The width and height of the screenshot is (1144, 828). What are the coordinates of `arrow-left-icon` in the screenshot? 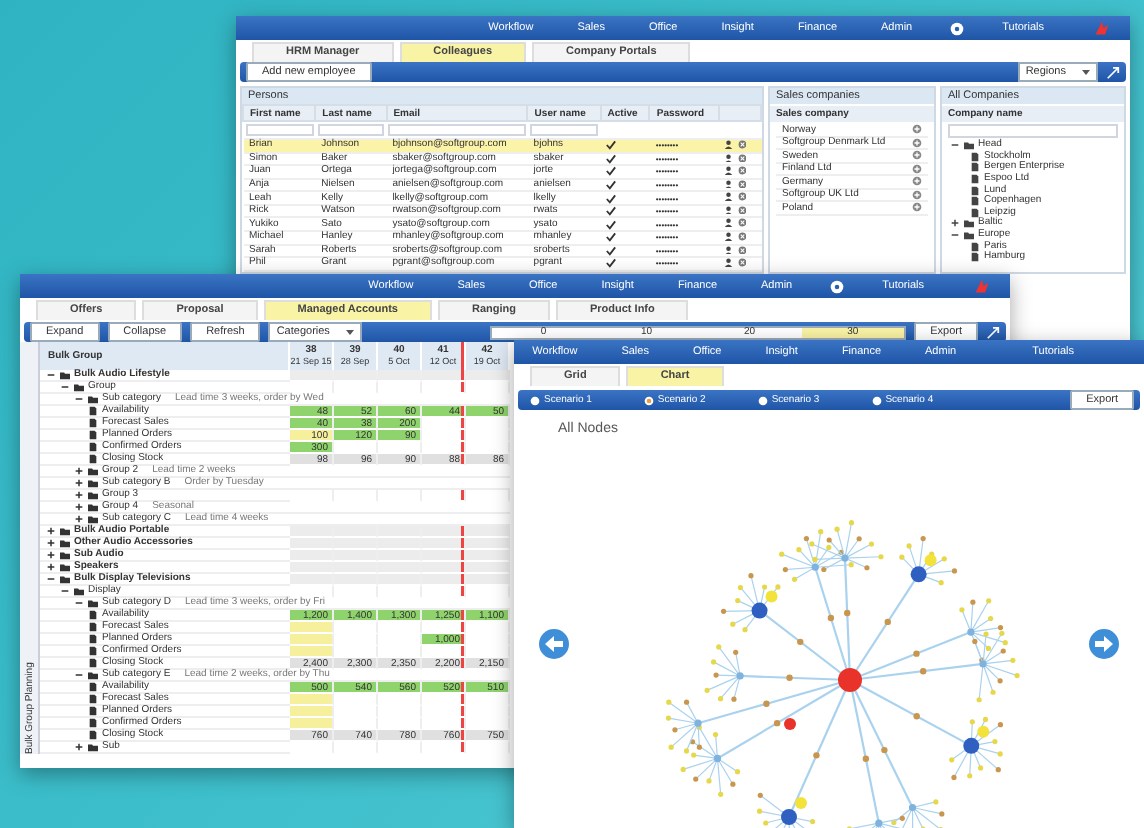 It's located at (554, 644).